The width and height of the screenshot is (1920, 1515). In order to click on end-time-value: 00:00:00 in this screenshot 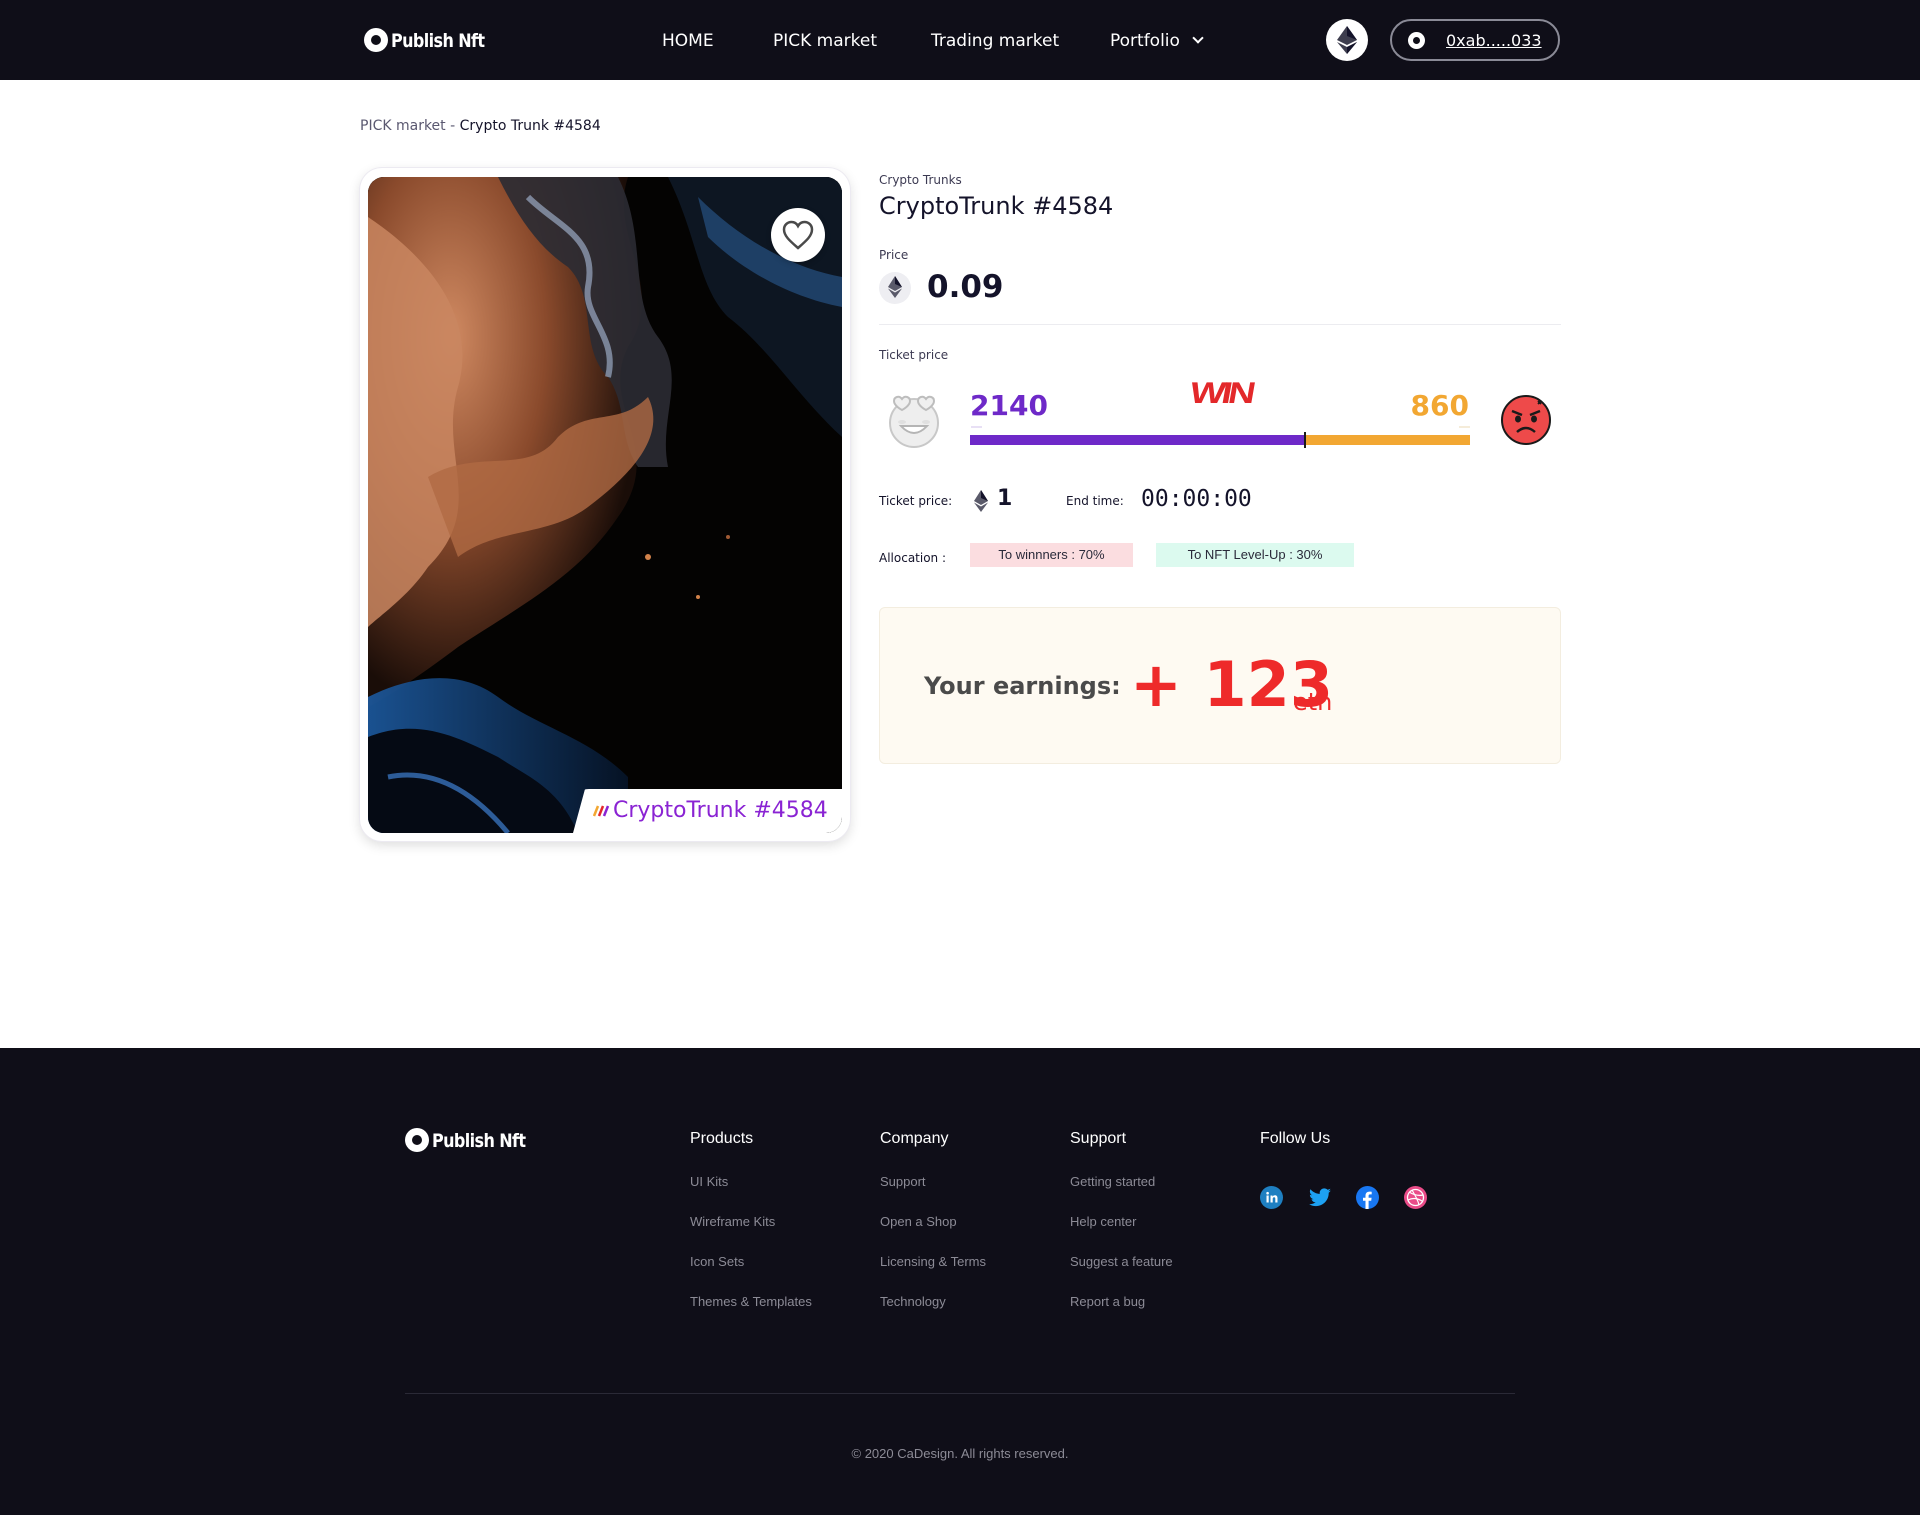, I will do `click(1196, 499)`.